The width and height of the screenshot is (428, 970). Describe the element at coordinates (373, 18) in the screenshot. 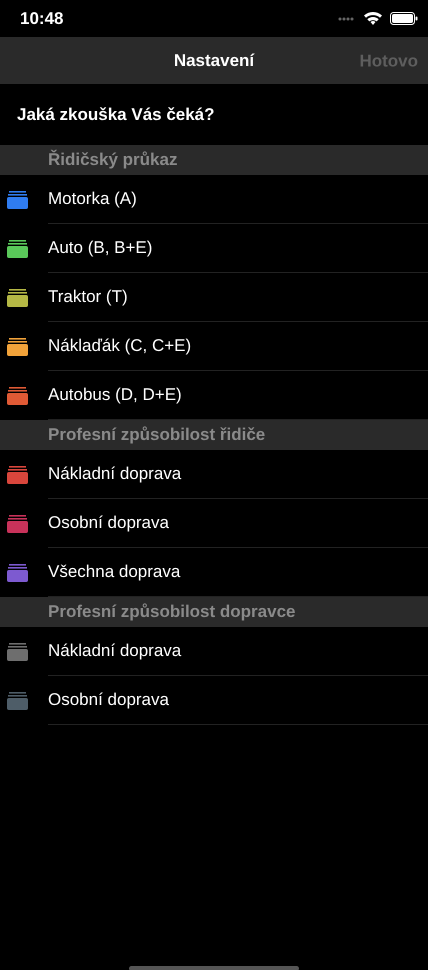

I see `wifi-icon` at that location.